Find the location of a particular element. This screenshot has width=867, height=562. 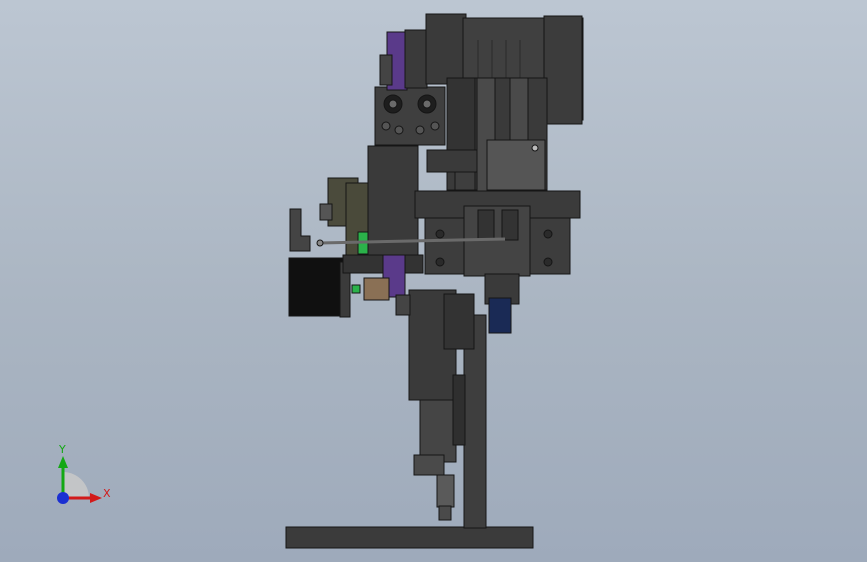

rod-tip is located at coordinates (320, 243).